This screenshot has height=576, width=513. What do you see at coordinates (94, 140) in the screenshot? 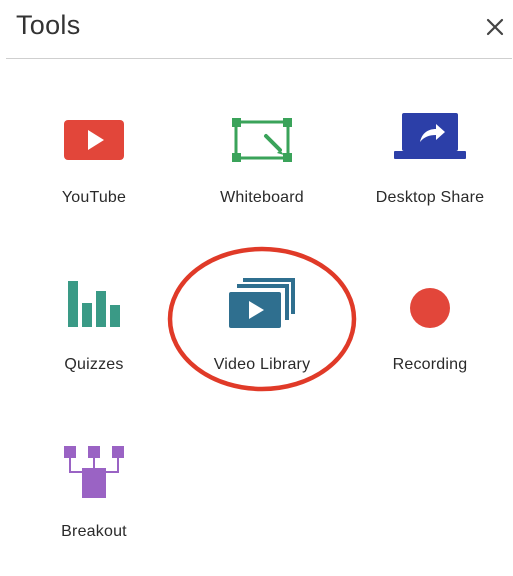
I see `youtube-icon` at bounding box center [94, 140].